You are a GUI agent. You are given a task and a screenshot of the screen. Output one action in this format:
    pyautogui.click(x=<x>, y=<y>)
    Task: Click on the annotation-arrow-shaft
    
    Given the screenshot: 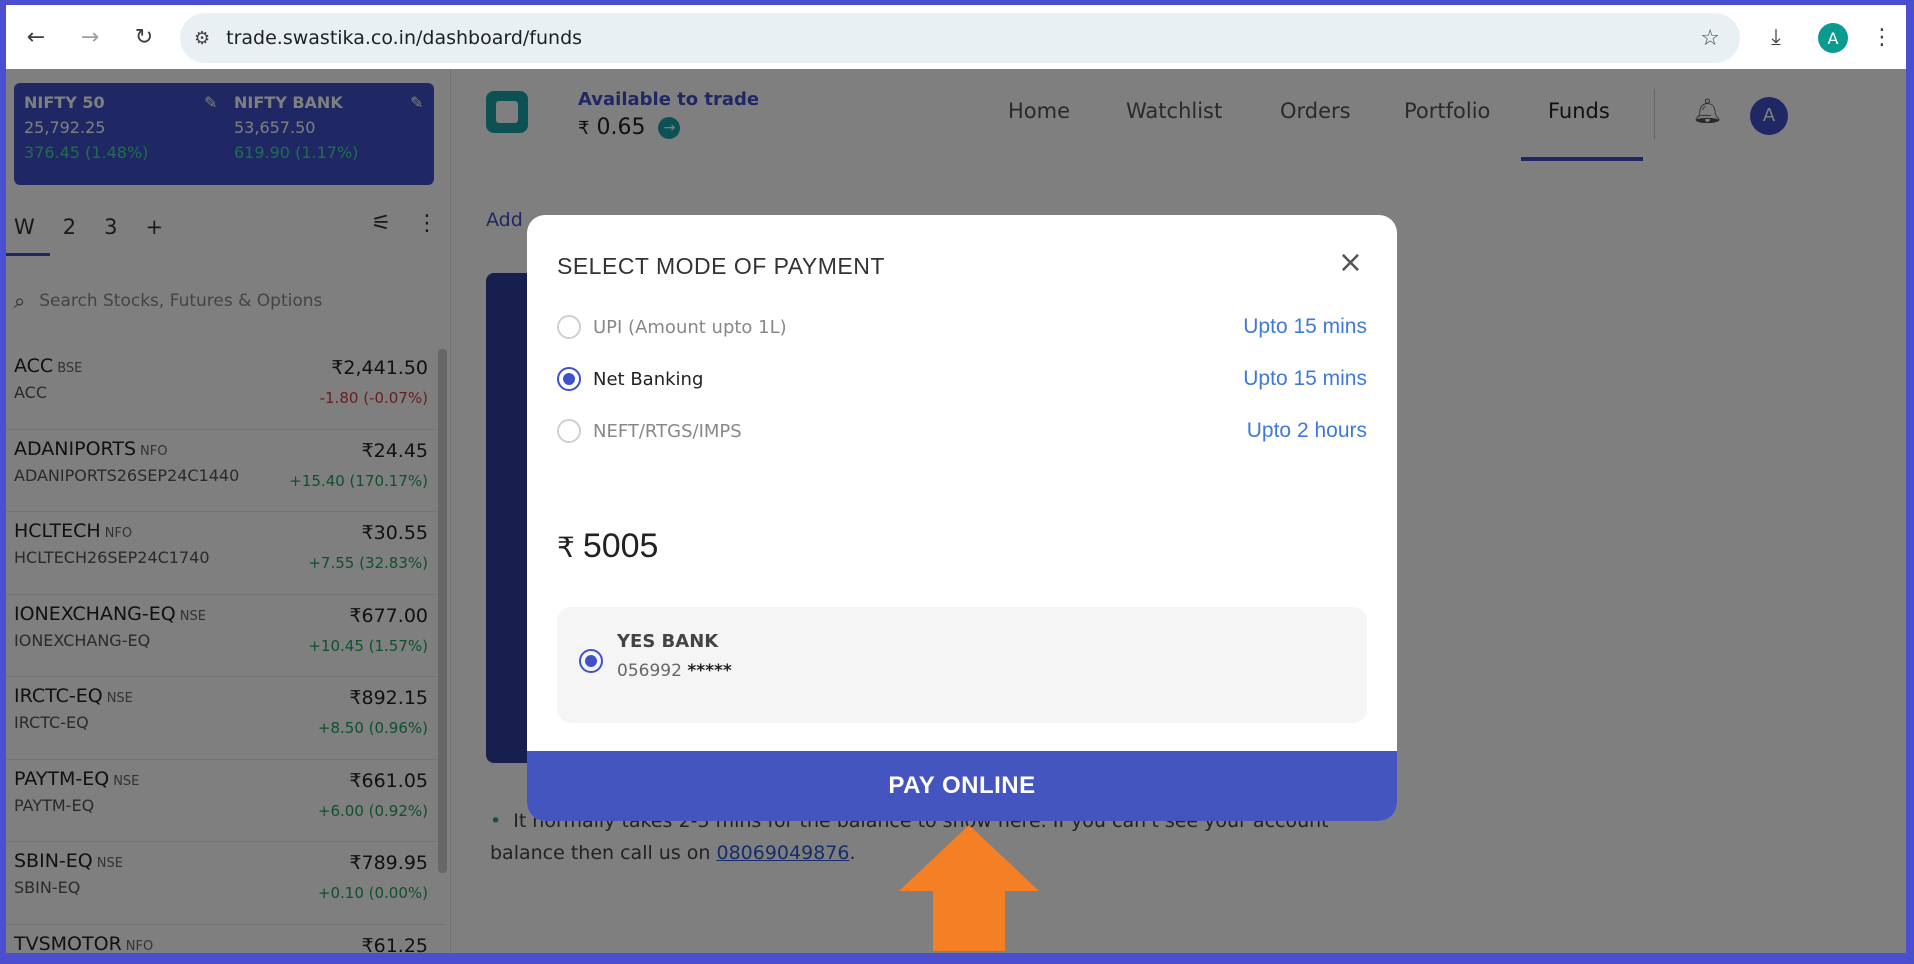 What is the action you would take?
    pyautogui.click(x=969, y=920)
    